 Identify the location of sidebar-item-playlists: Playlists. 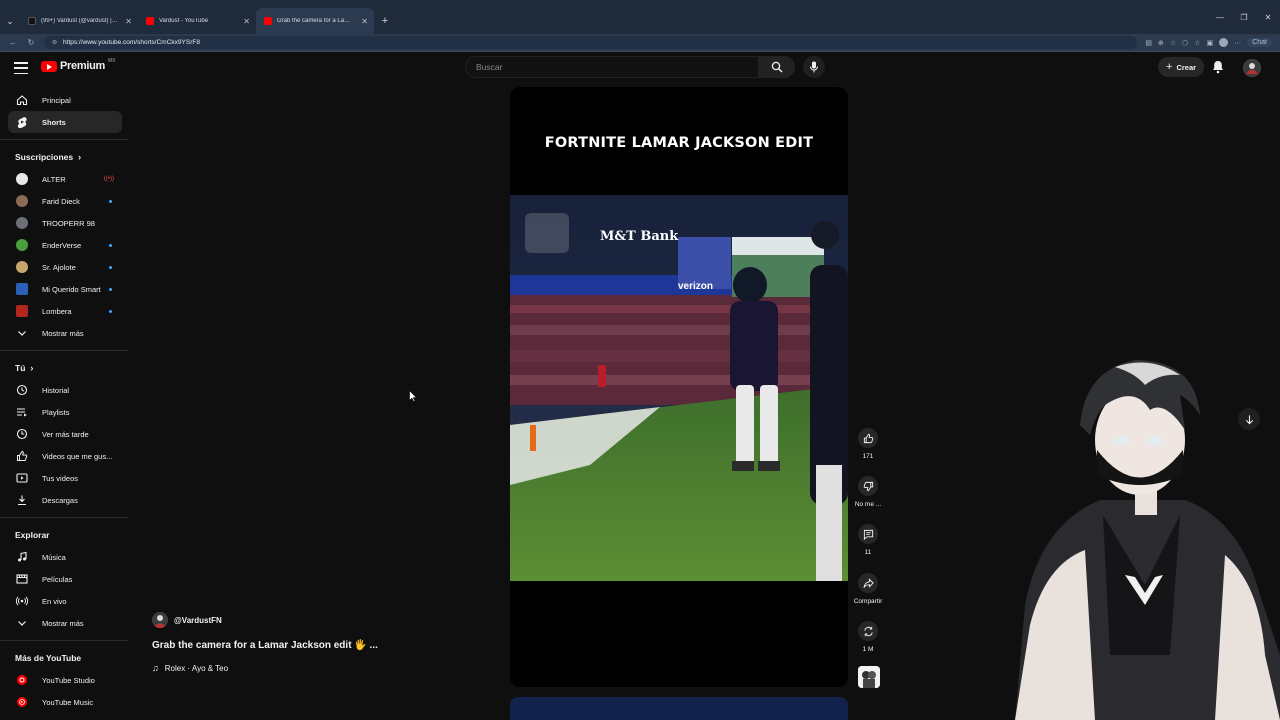
(65, 412).